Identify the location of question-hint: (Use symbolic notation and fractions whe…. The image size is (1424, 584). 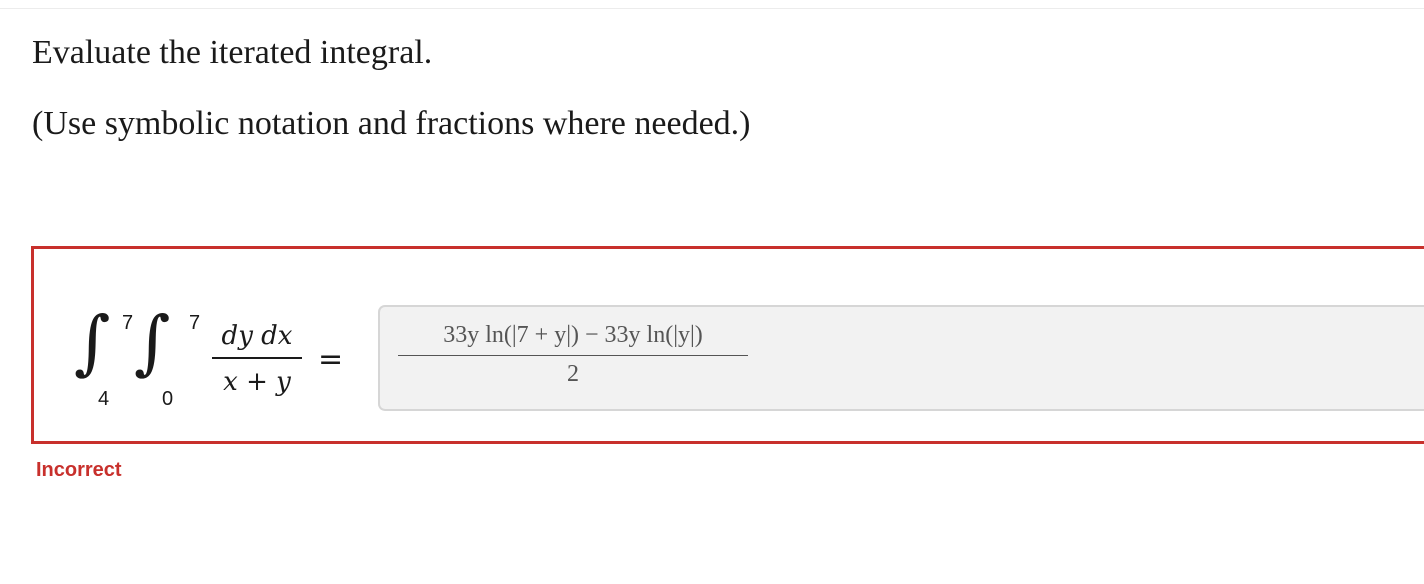
(391, 123).